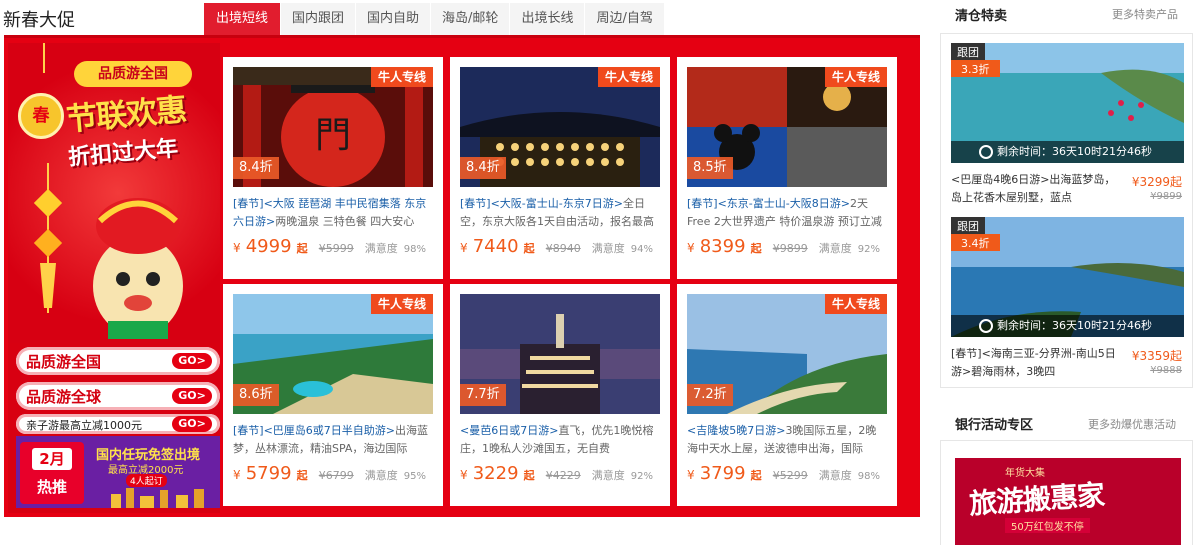 The height and width of the screenshot is (545, 1200). Describe the element at coordinates (118, 361) in the screenshot. I see `link-quality-domestic: 品质游全国 GO>` at that location.